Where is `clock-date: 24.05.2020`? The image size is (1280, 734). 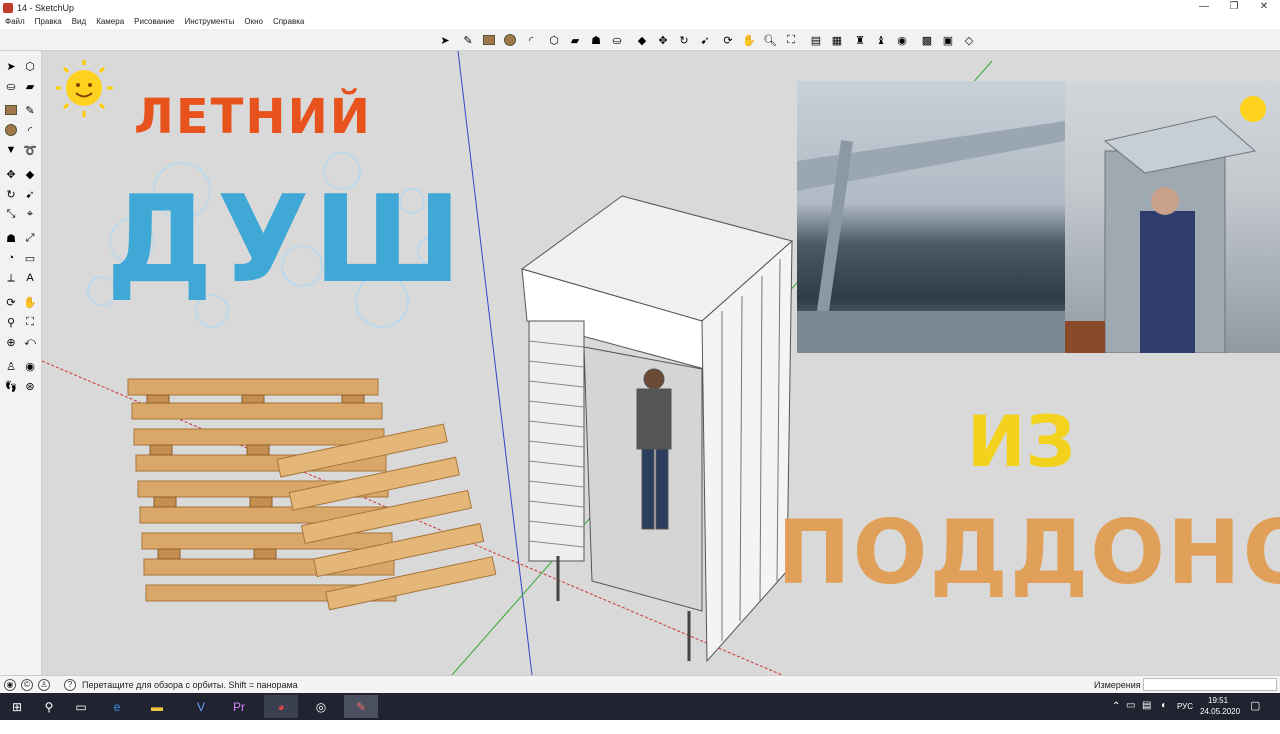
clock-date: 24.05.2020 is located at coordinates (1220, 720).